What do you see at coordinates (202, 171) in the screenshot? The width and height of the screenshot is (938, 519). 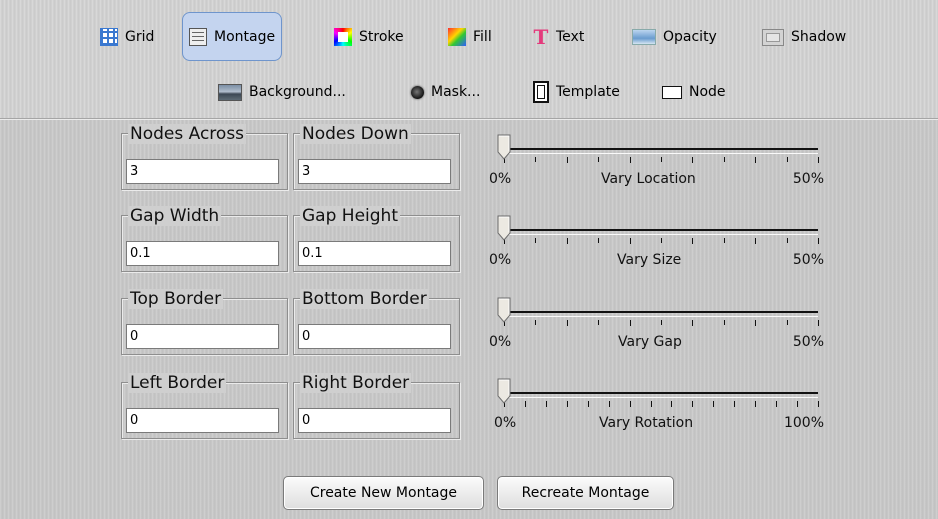 I see `nodes-across-input` at bounding box center [202, 171].